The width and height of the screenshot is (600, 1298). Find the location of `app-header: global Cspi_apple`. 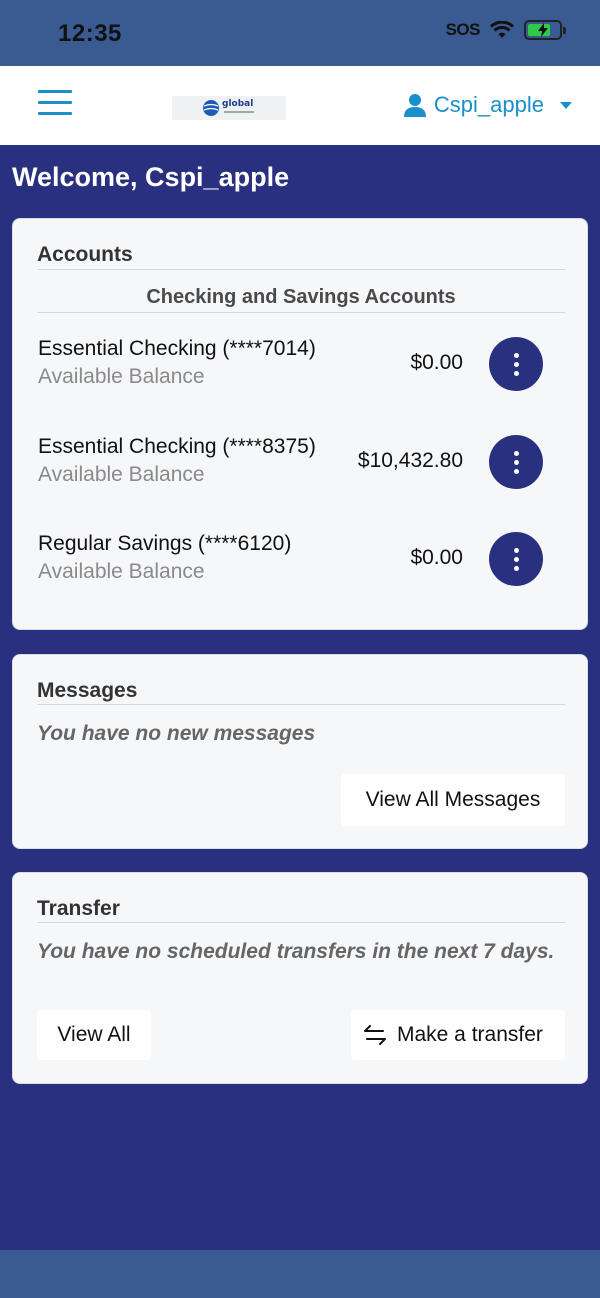

app-header: global Cspi_apple is located at coordinates (300, 105).